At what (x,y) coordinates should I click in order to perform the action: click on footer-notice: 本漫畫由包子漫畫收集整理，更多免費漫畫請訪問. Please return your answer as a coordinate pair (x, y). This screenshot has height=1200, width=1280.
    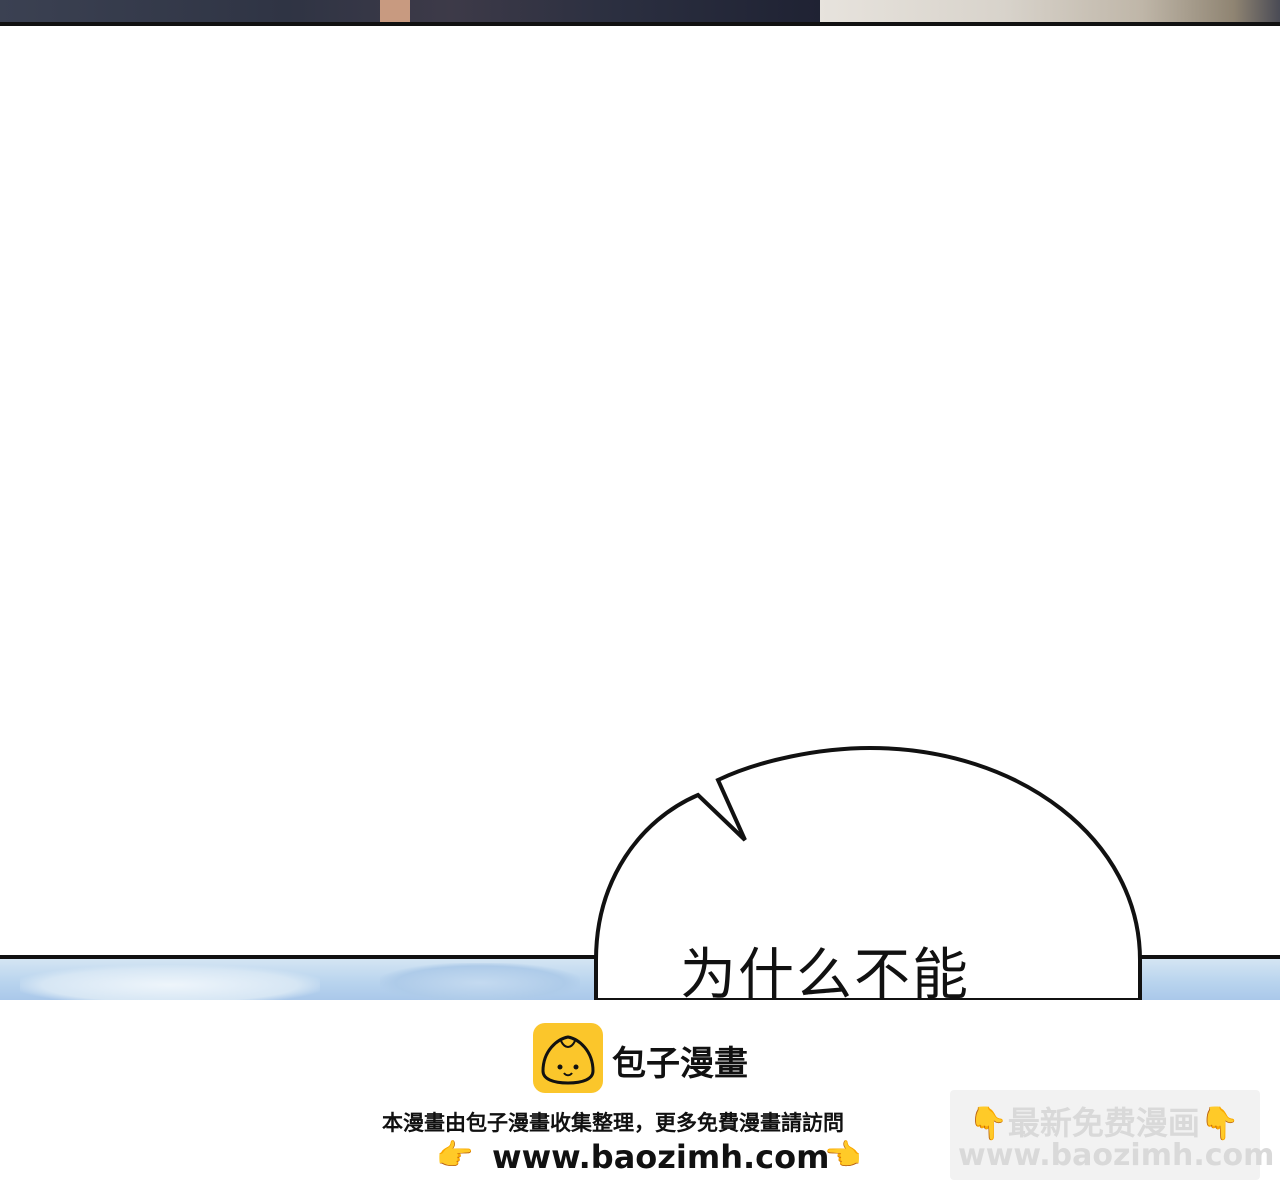
    Looking at the image, I should click on (613, 1123).